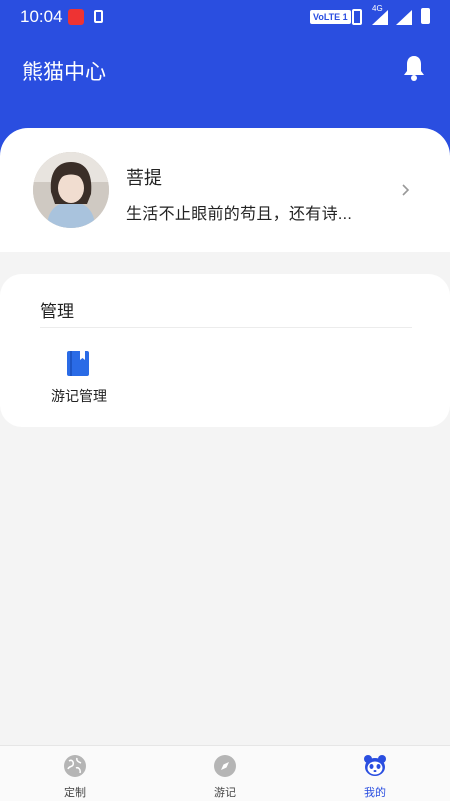 The image size is (450, 801). I want to click on globe-icon, so click(75, 766).